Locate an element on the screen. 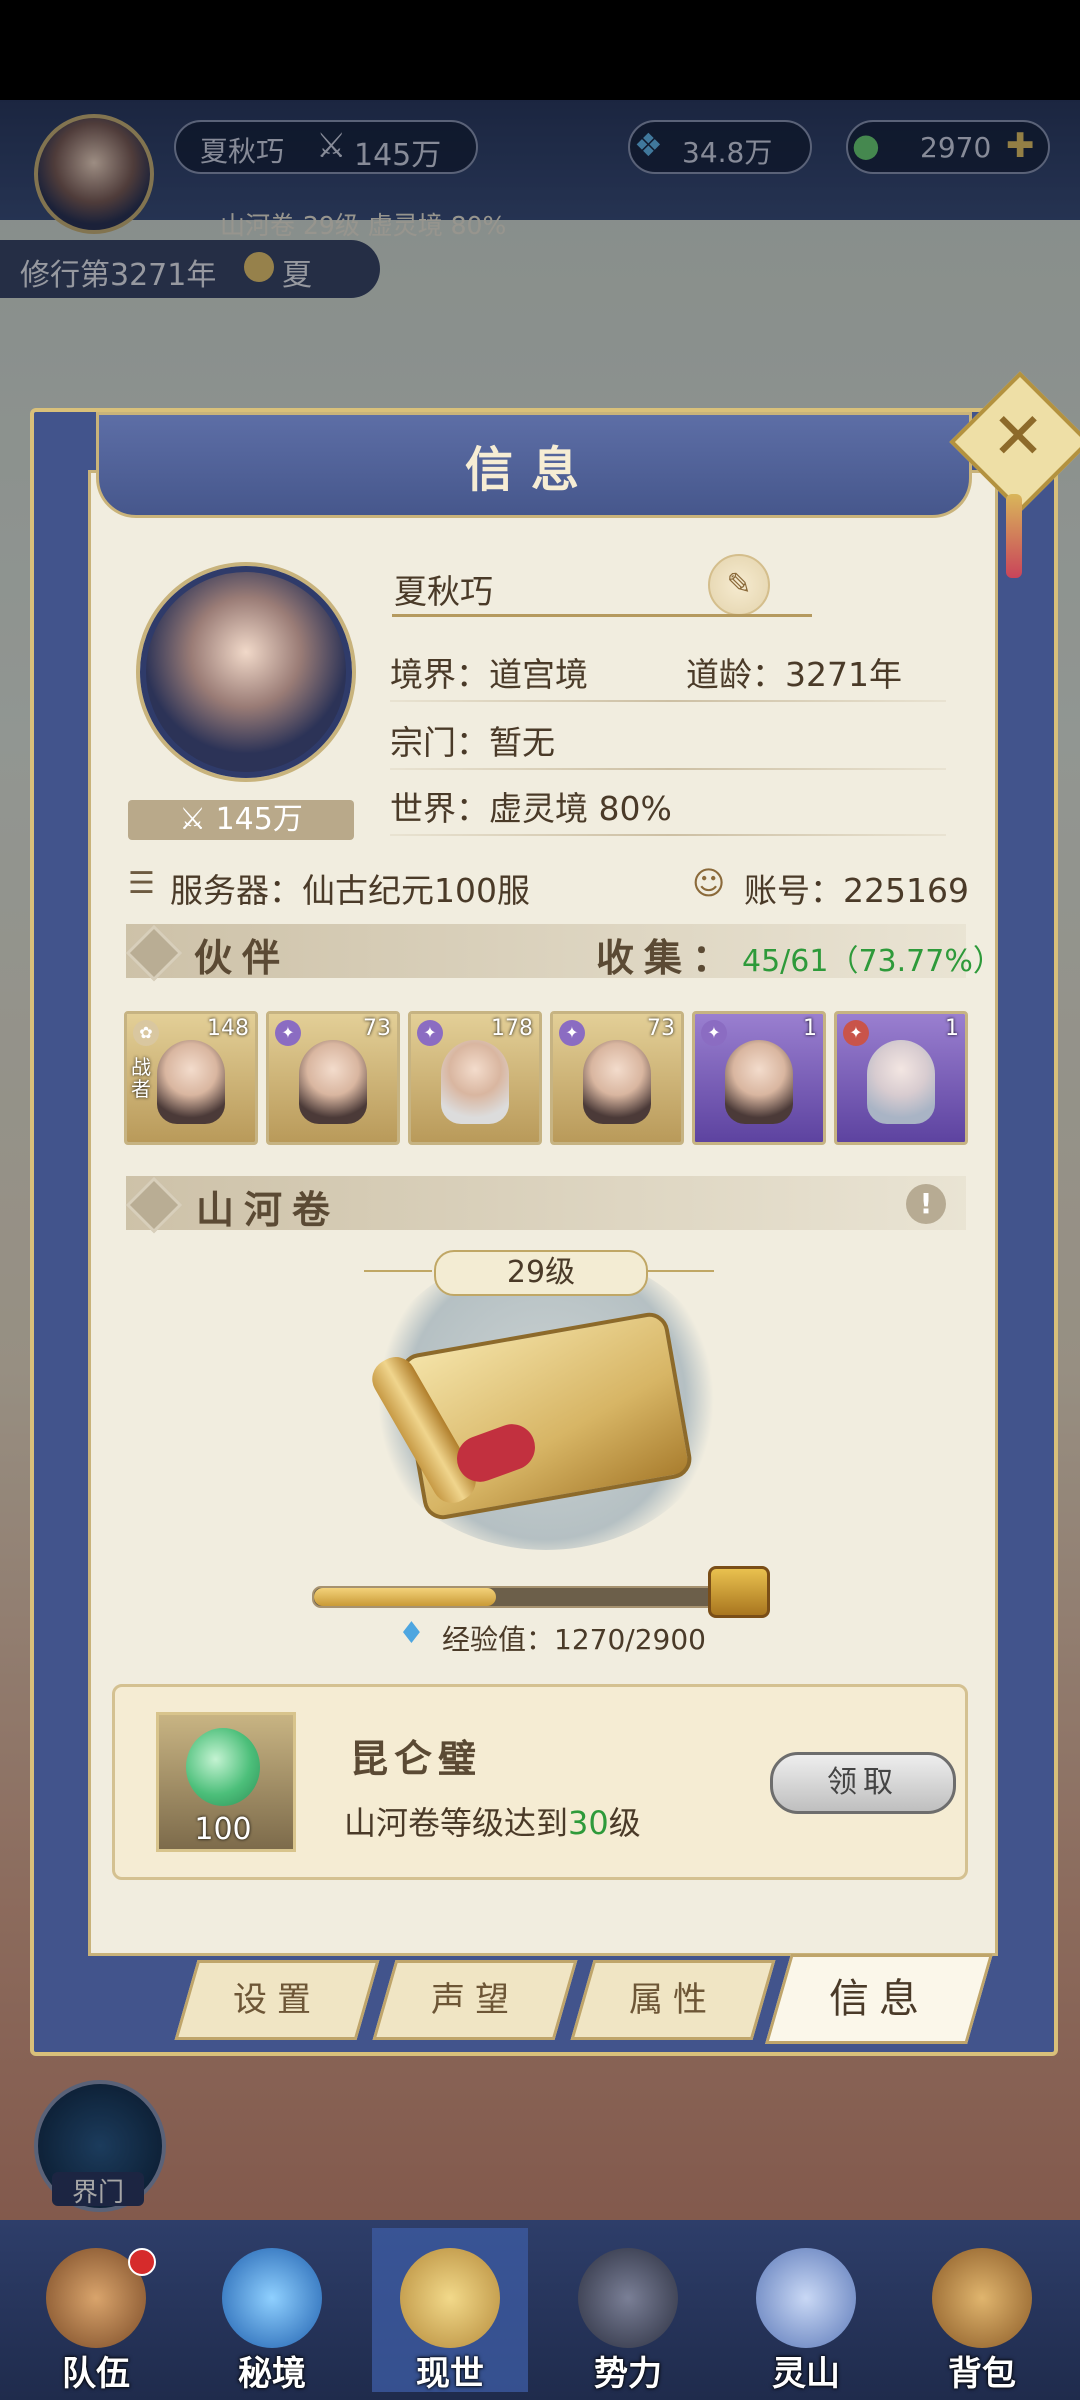 This screenshot has width=1080, height=2400. collect-value: 45/61（73.77%） is located at coordinates (872, 961).